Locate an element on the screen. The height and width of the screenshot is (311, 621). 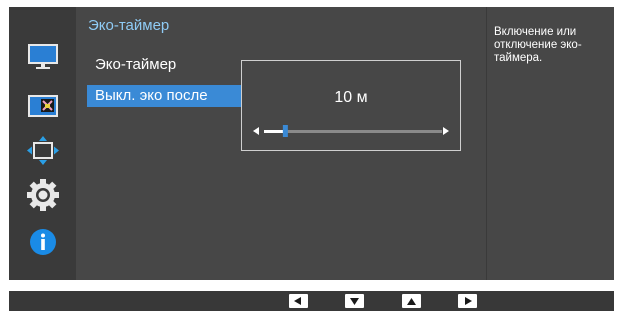
slider-thumb is located at coordinates (285, 131).